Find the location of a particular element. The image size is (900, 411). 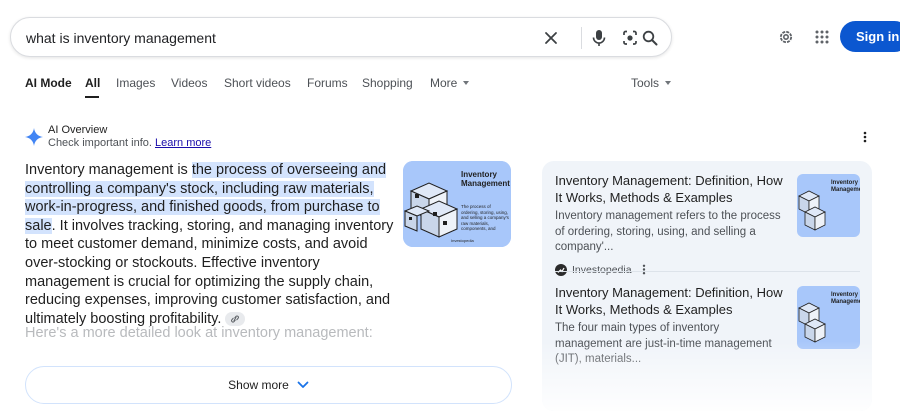

investopedia-logo is located at coordinates (561, 269).